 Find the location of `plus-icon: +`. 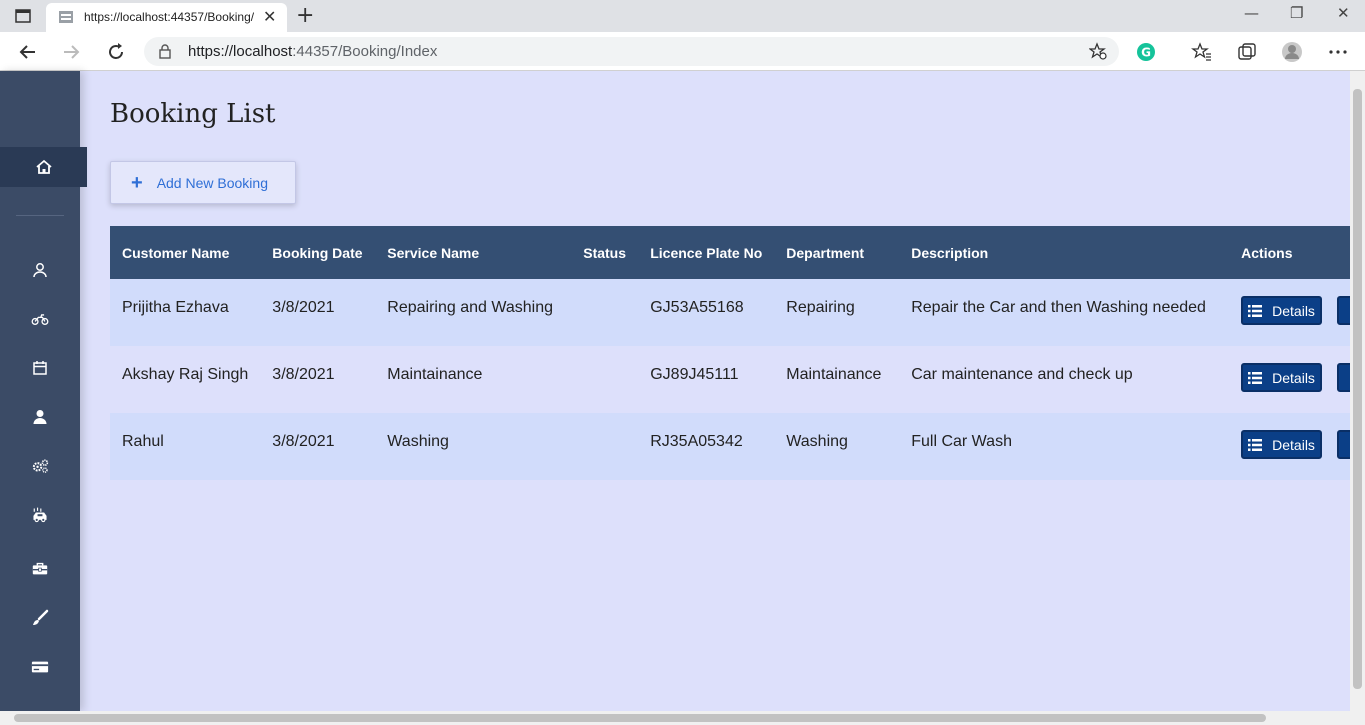

plus-icon: + is located at coordinates (137, 182).